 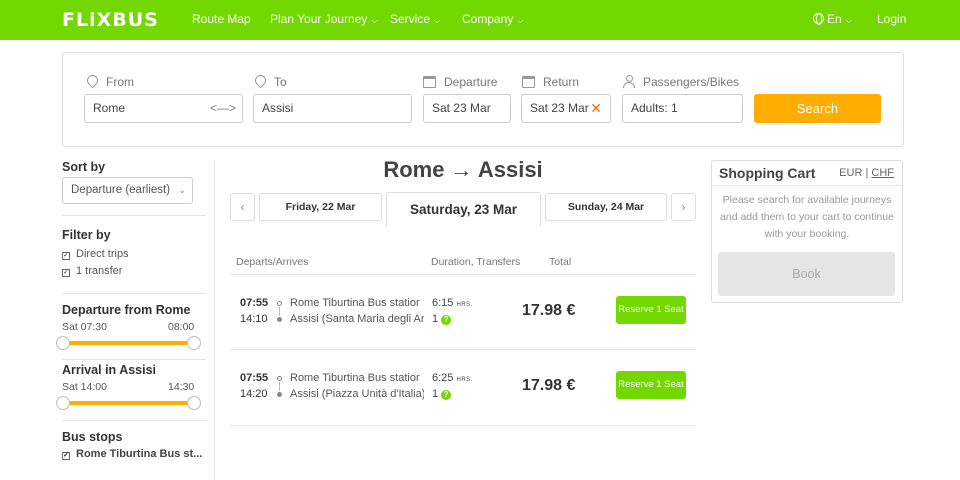 I want to click on sort-select: Departure (earliest) ⌄, so click(x=127, y=190).